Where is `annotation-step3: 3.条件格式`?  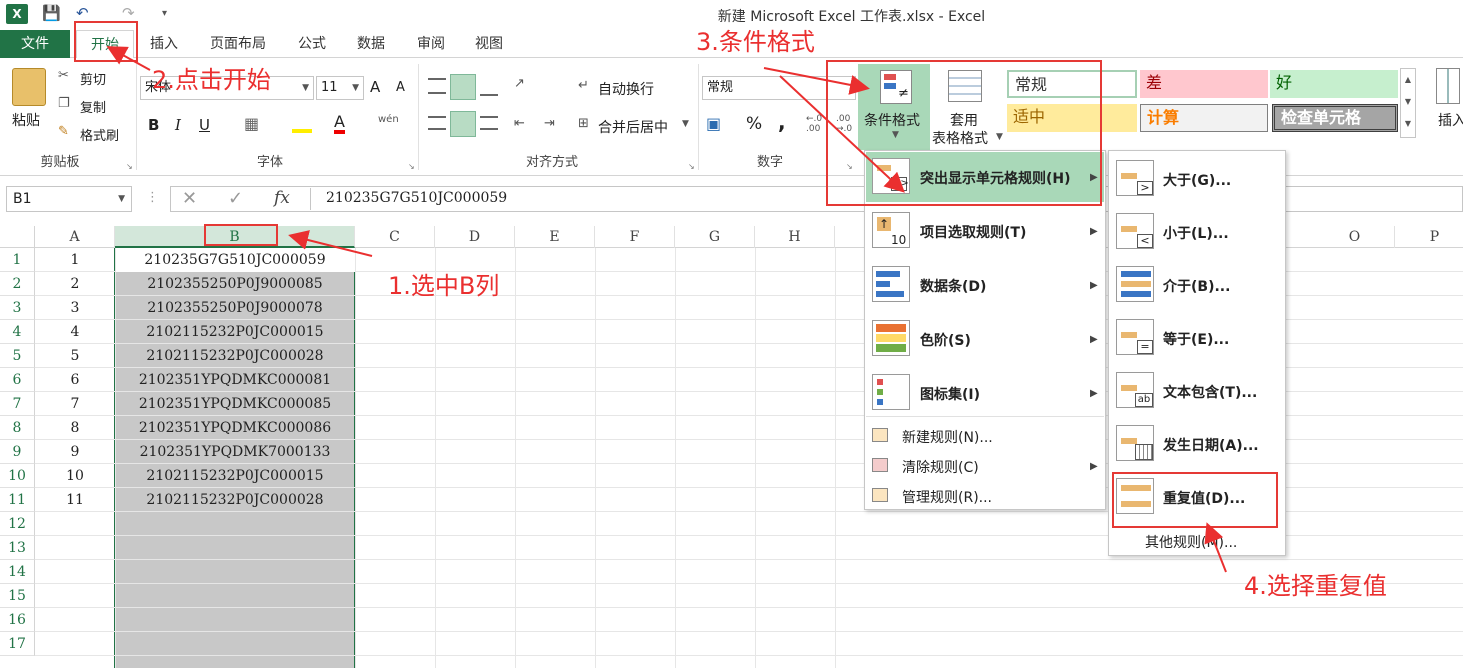
annotation-step3: 3.条件格式 is located at coordinates (755, 42).